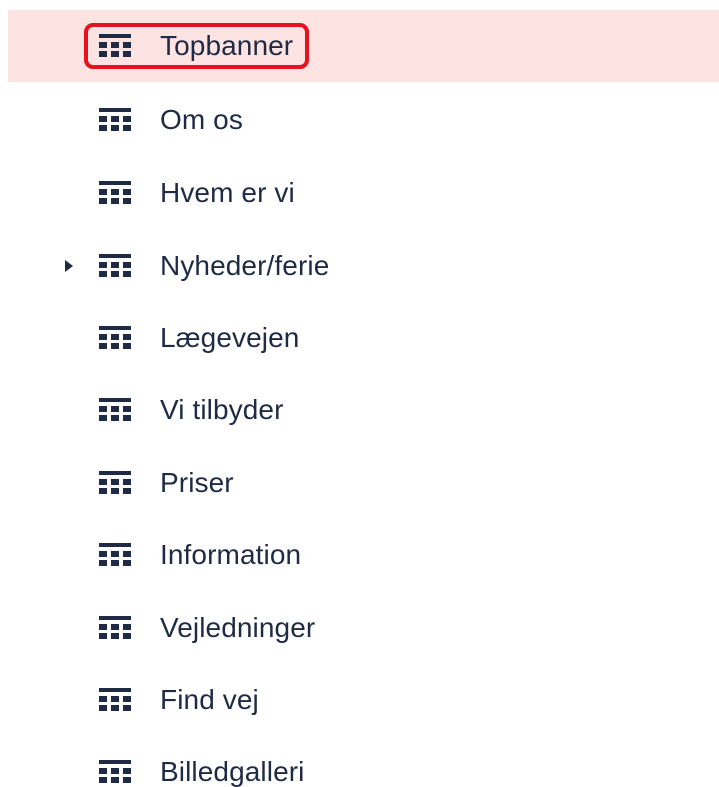 This screenshot has height=787, width=719. I want to click on tree-node-find-vej: Find vej, so click(179, 700).